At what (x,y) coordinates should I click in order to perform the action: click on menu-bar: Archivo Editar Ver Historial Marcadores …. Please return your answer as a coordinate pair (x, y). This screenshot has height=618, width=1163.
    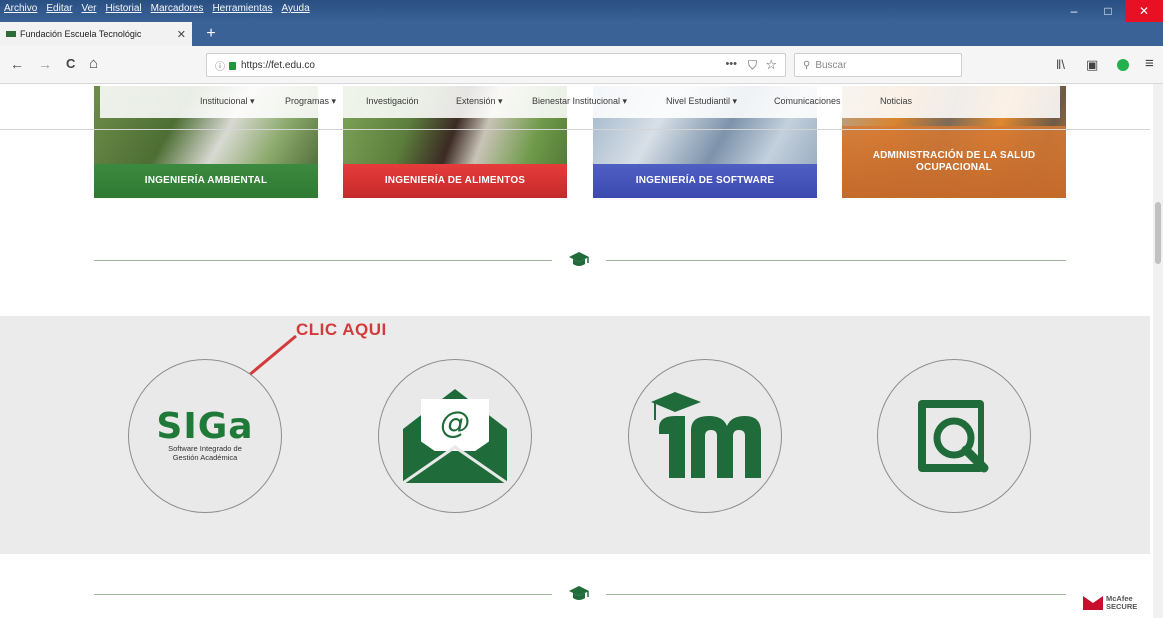
    Looking at the image, I should click on (157, 8).